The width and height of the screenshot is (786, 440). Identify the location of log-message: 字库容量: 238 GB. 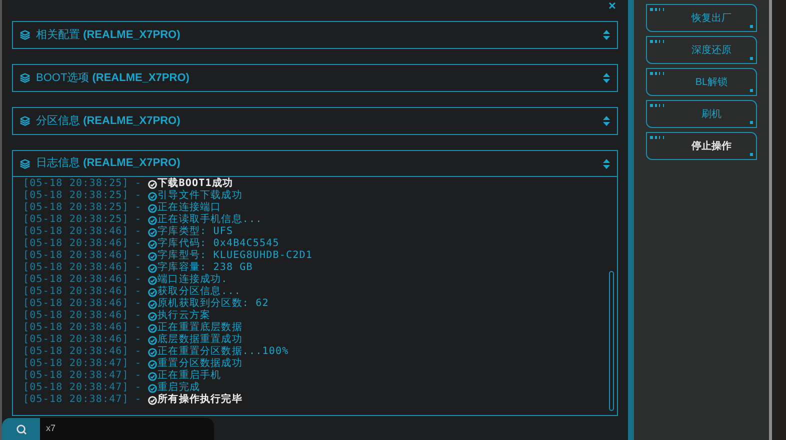
(205, 268).